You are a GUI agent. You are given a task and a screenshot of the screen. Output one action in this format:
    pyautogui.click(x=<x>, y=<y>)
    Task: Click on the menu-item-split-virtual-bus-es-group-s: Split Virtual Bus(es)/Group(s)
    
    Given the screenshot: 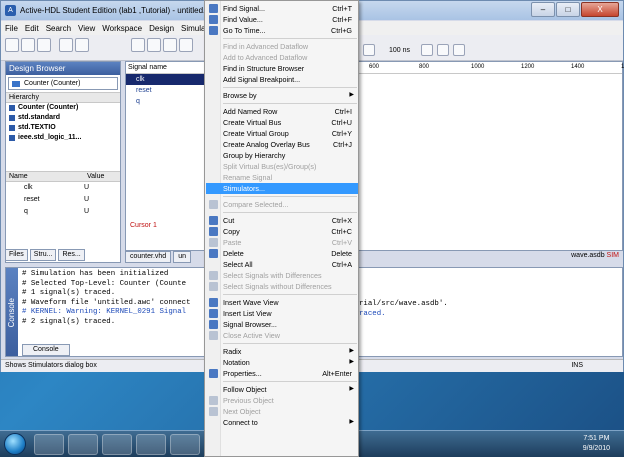 What is the action you would take?
    pyautogui.click(x=282, y=166)
    